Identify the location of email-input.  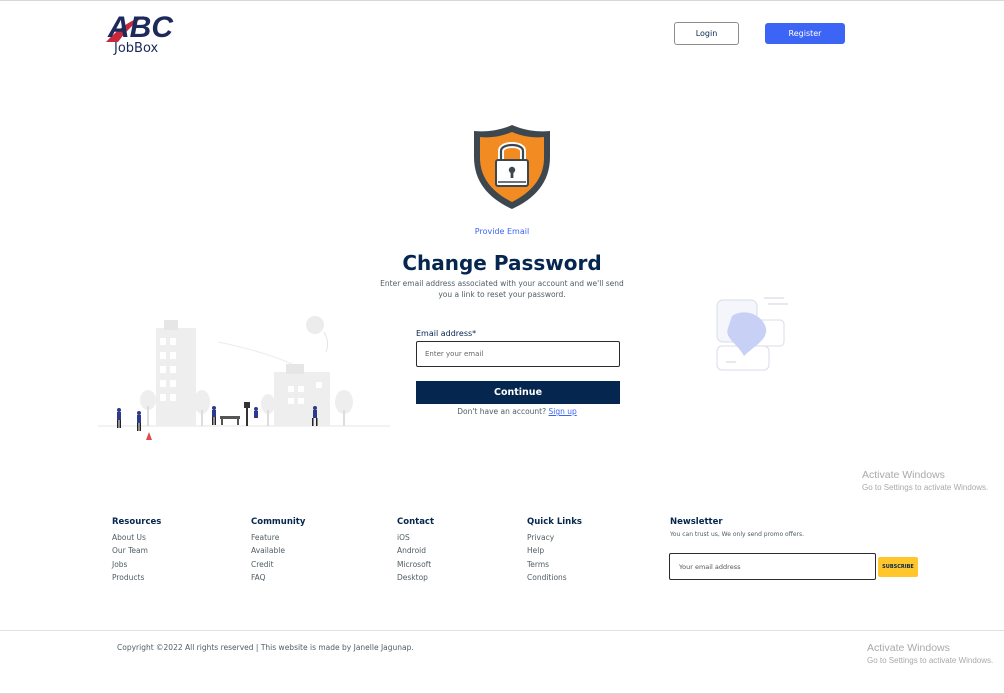
(518, 354).